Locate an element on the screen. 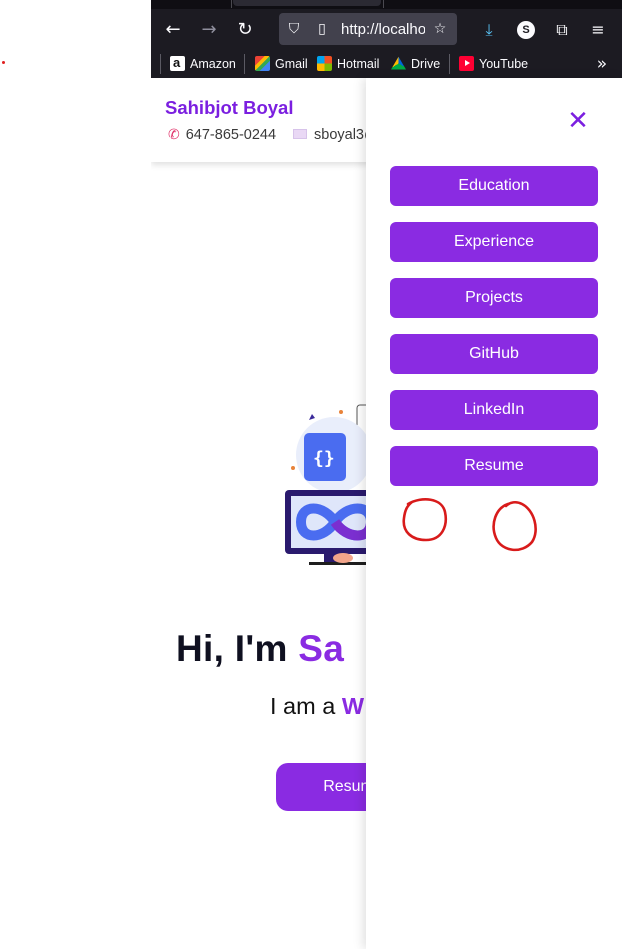 This screenshot has height=949, width=622. bookmark-amazon: Amazon is located at coordinates (203, 63).